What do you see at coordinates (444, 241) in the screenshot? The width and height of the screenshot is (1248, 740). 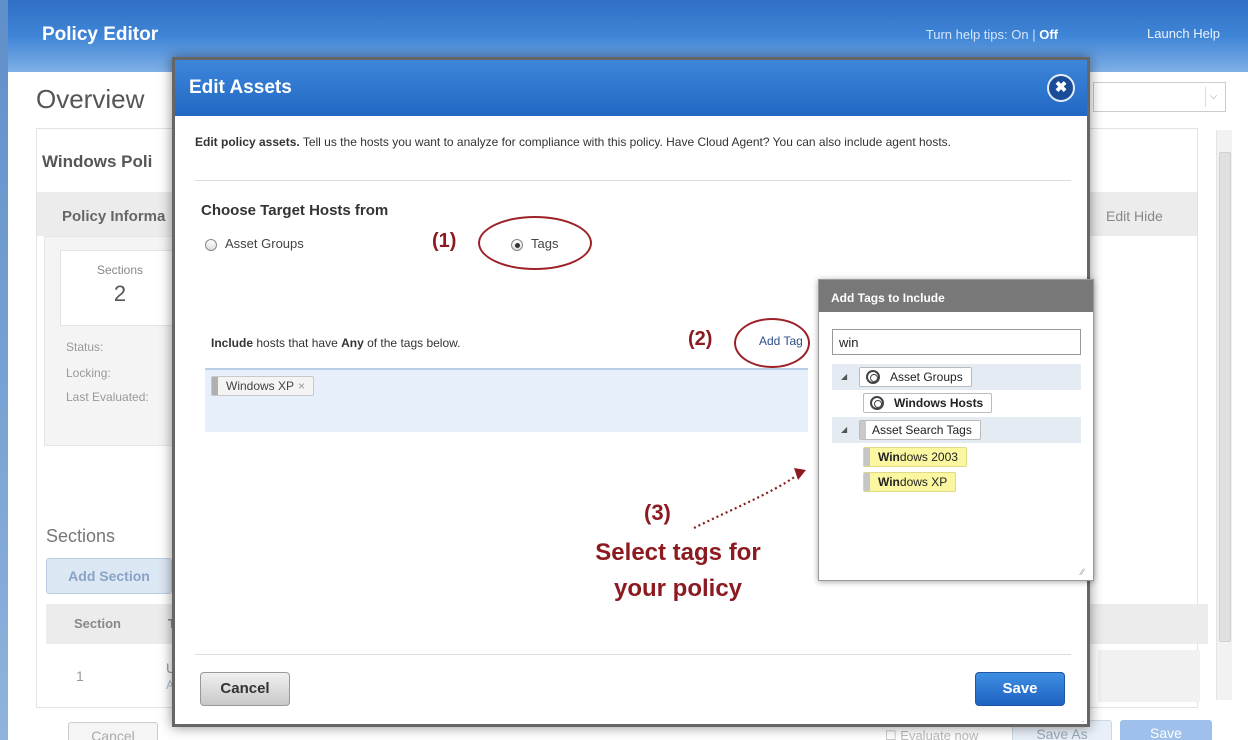 I see `step1-annotation: (1)` at bounding box center [444, 241].